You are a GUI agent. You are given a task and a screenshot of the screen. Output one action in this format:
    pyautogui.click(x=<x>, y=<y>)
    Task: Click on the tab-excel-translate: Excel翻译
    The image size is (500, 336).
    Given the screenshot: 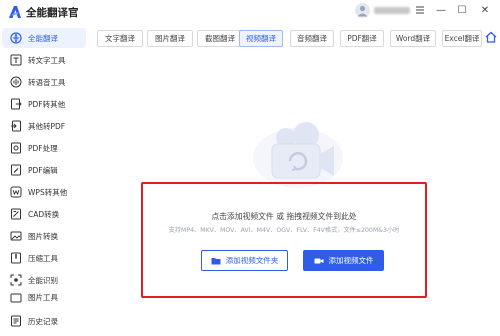 What is the action you would take?
    pyautogui.click(x=462, y=38)
    